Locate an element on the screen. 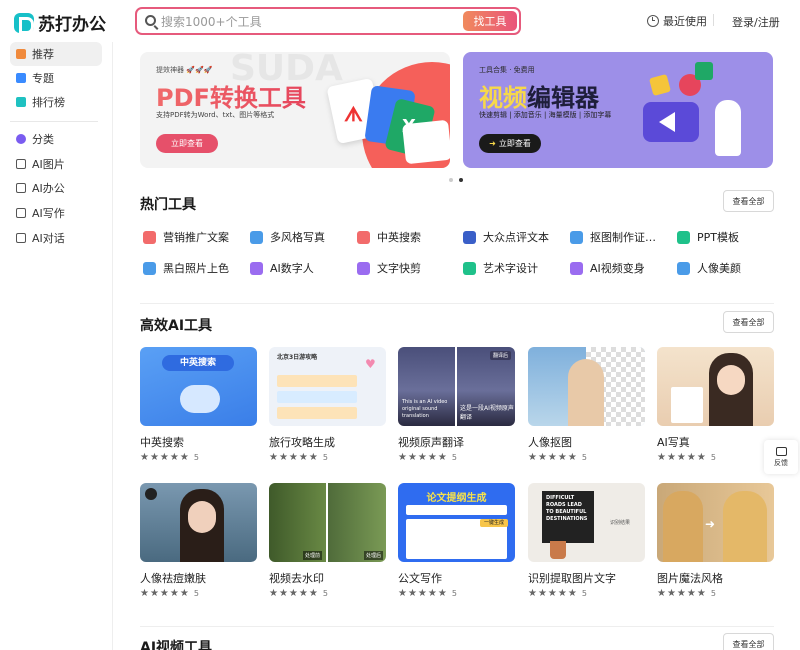  portrait-before-illustration is located at coordinates (683, 526).